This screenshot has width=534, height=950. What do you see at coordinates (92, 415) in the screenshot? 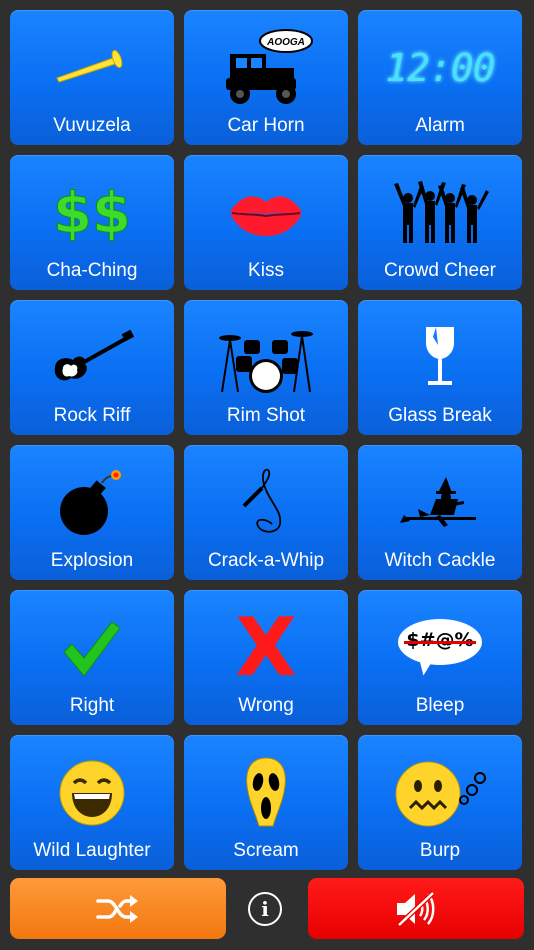
I see `tile-label: Rock Riff` at bounding box center [92, 415].